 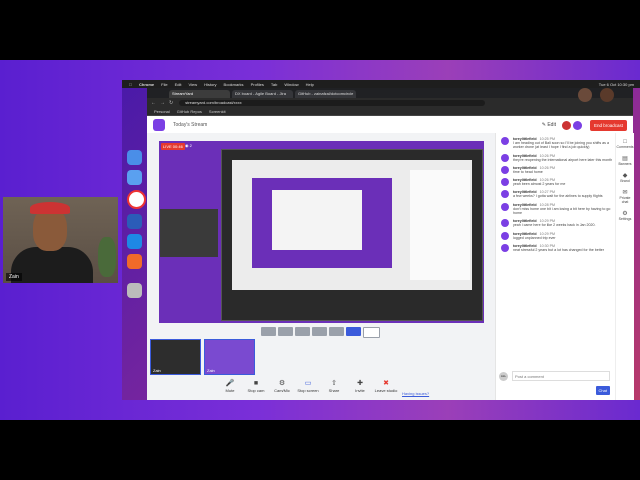 What do you see at coordinates (146, 84) in the screenshot?
I see `menu-app-name: Chrome` at bounding box center [146, 84].